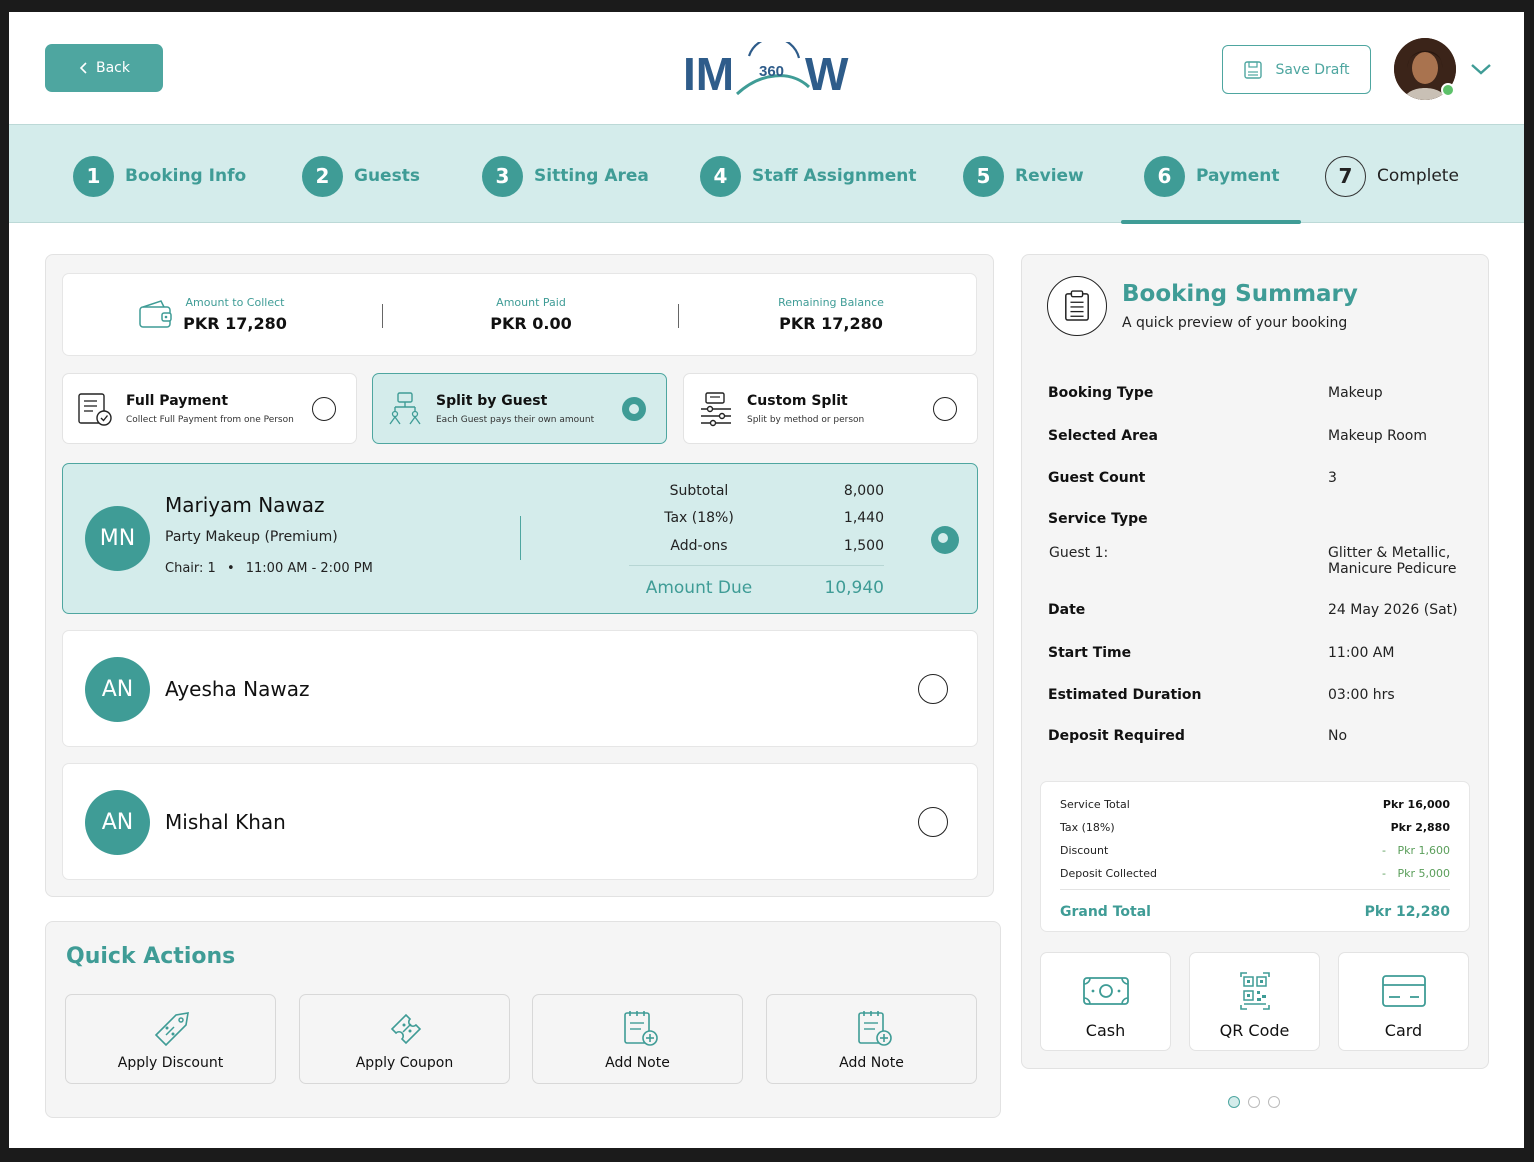 The height and width of the screenshot is (1162, 1534). What do you see at coordinates (1389, 553) in the screenshot?
I see `service-line-1: Glitter & Metallic,` at bounding box center [1389, 553].